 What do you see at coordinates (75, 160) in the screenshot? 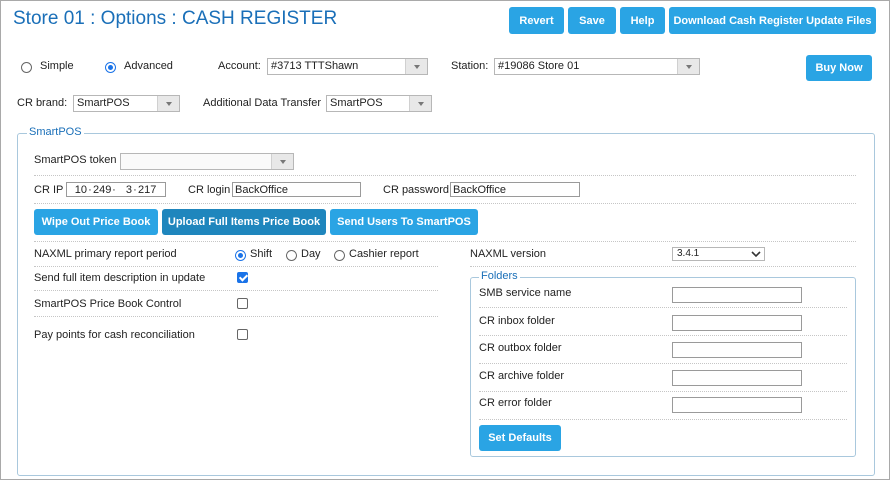
I see `token-label: SmartPOS token` at bounding box center [75, 160].